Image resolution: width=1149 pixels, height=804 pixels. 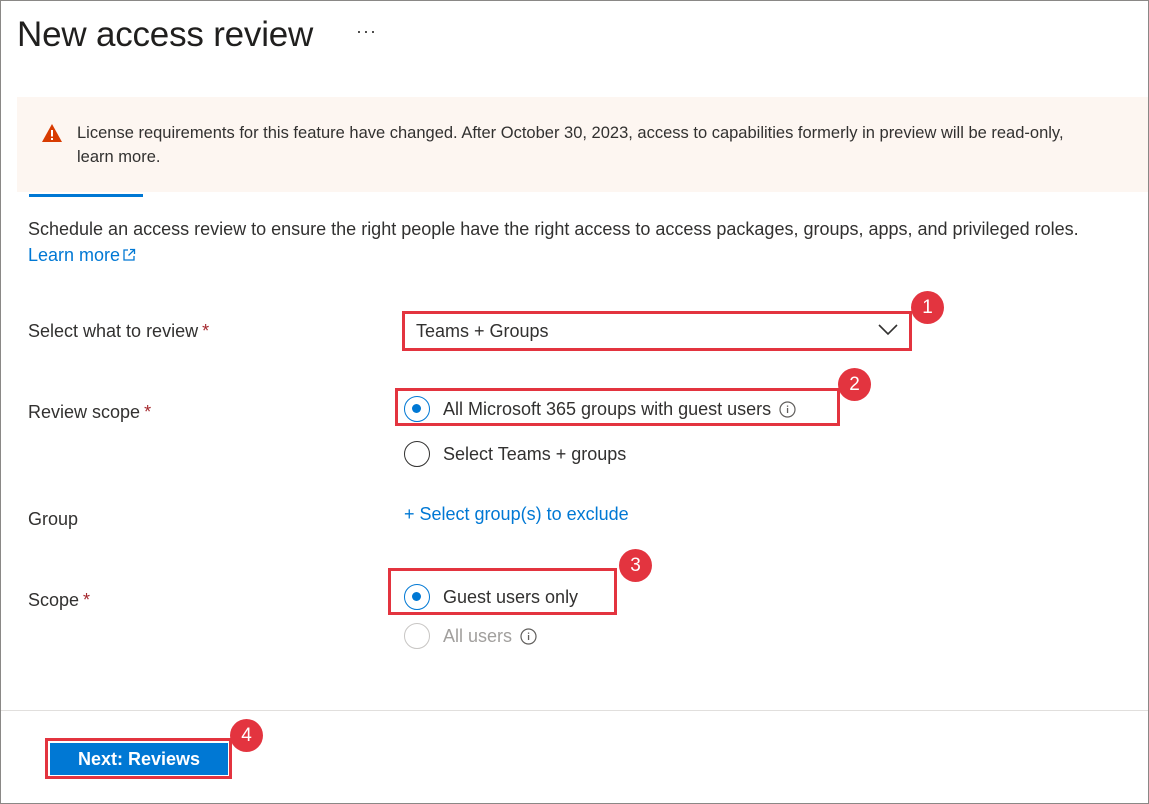 I want to click on select-what-to-review-label: Select what to review *, so click(x=118, y=331).